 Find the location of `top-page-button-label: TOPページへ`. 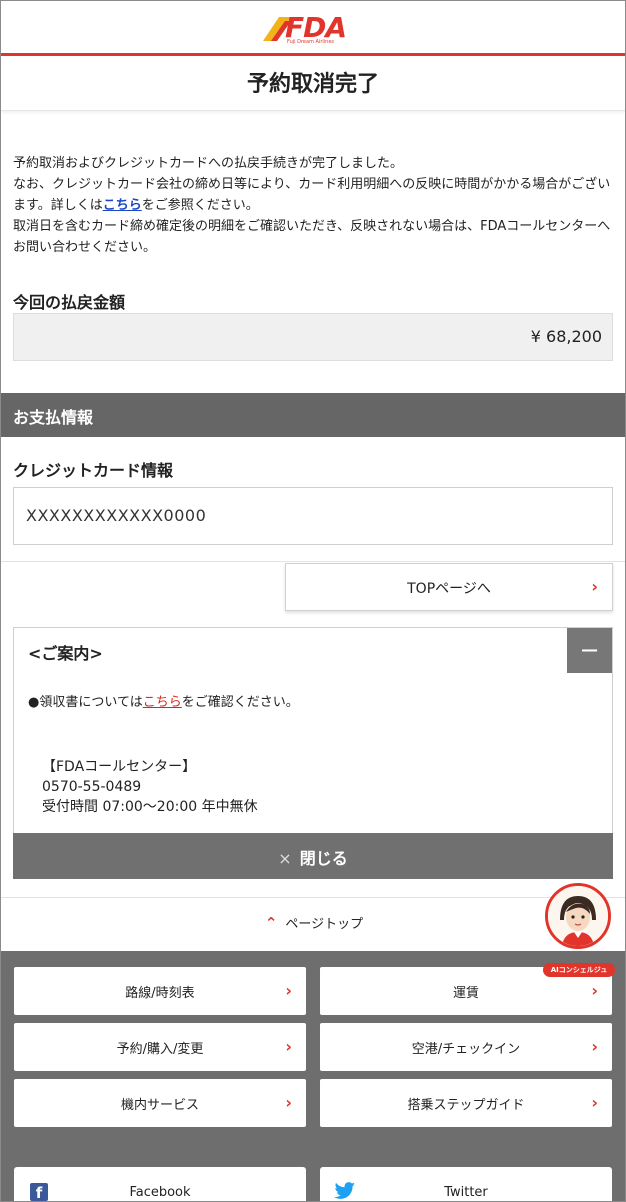

top-page-button-label: TOPページへ is located at coordinates (449, 589).